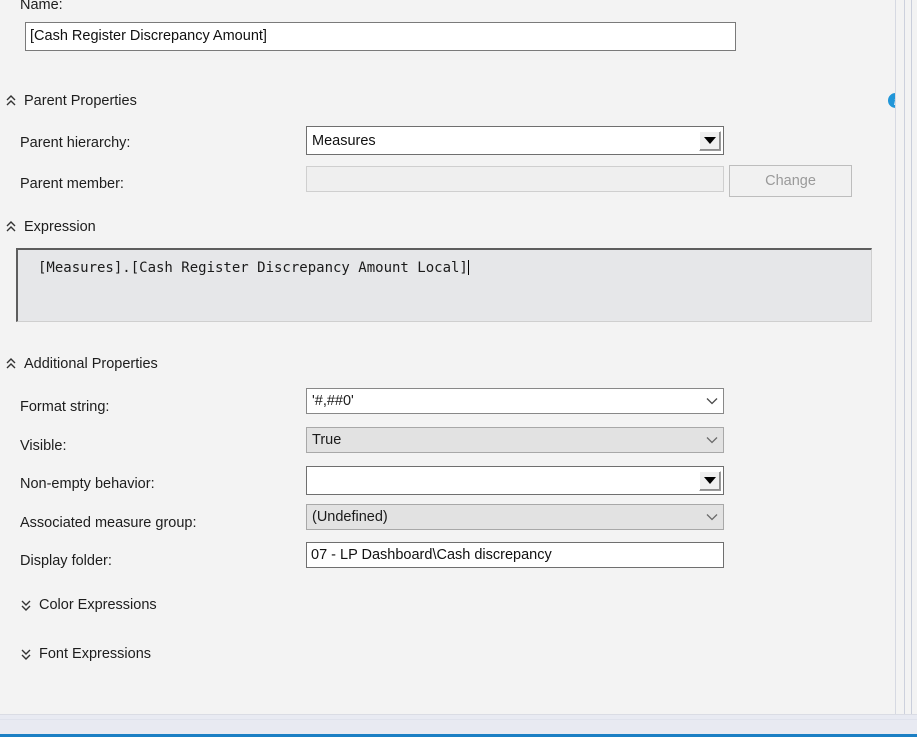 This screenshot has height=737, width=917. I want to click on format-string-value: '#,##0', so click(333, 401).